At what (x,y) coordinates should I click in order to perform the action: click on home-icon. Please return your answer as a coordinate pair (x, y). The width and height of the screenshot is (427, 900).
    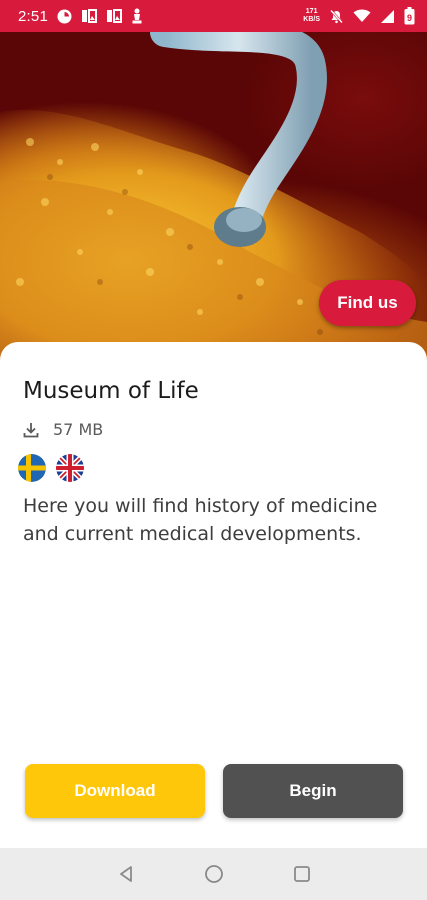
    Looking at the image, I should click on (214, 874).